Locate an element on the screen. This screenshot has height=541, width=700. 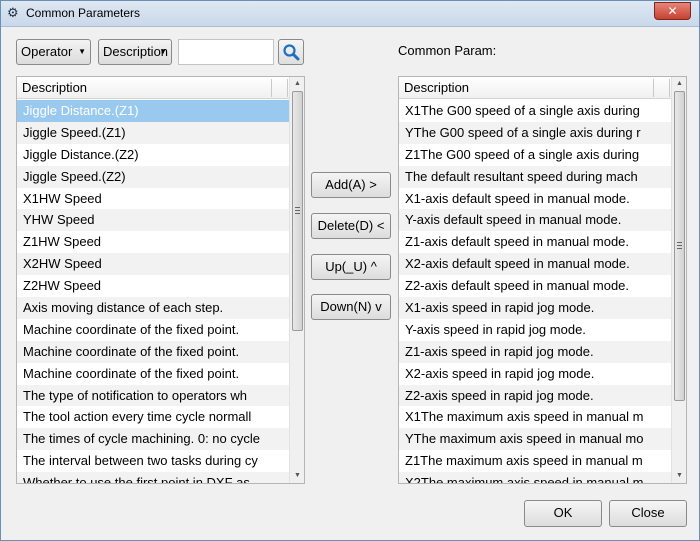
list-item: Z2-axis speed in rapid jog mode. is located at coordinates (535, 395).